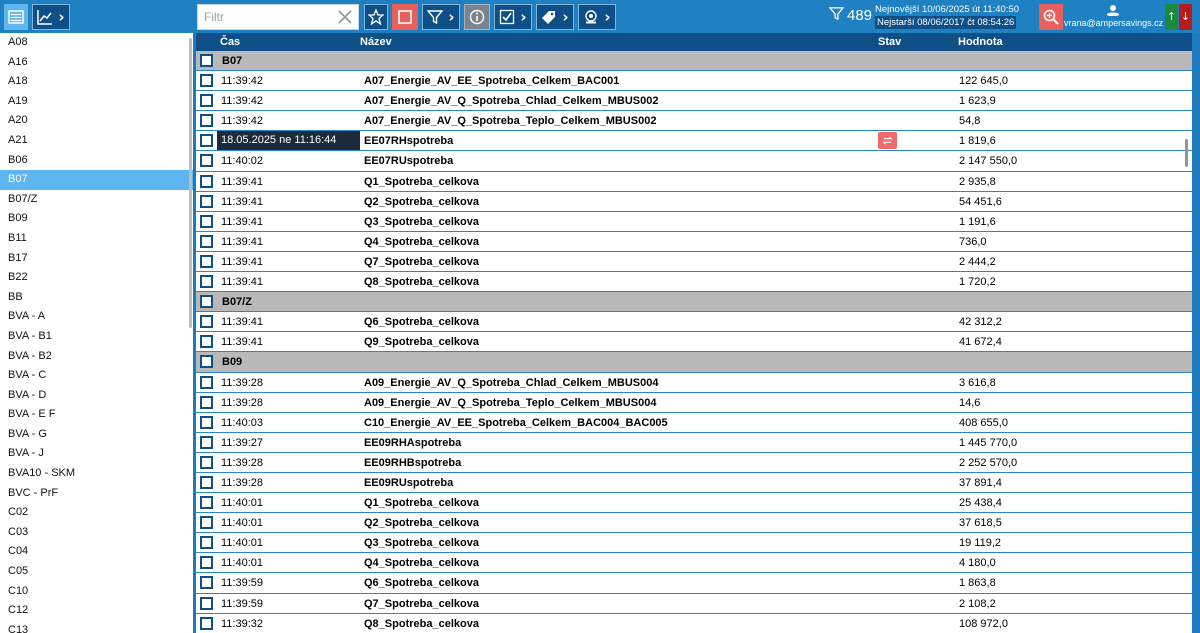 The height and width of the screenshot is (633, 1200). What do you see at coordinates (694, 503) in the screenshot?
I see `table-row: 11:40:01 Q1_Spotreba_celkova 25 438,4` at bounding box center [694, 503].